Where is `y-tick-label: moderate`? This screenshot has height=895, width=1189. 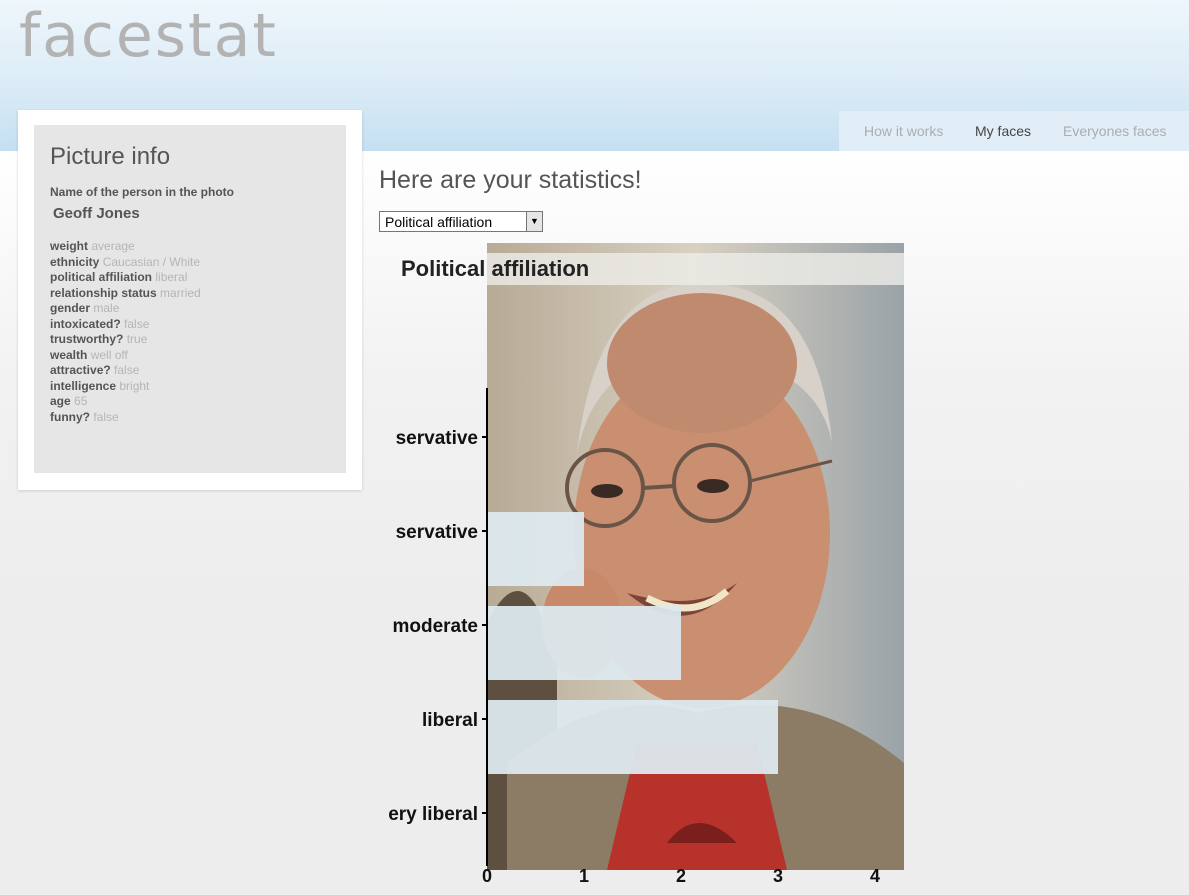
y-tick-label: moderate is located at coordinates (435, 626).